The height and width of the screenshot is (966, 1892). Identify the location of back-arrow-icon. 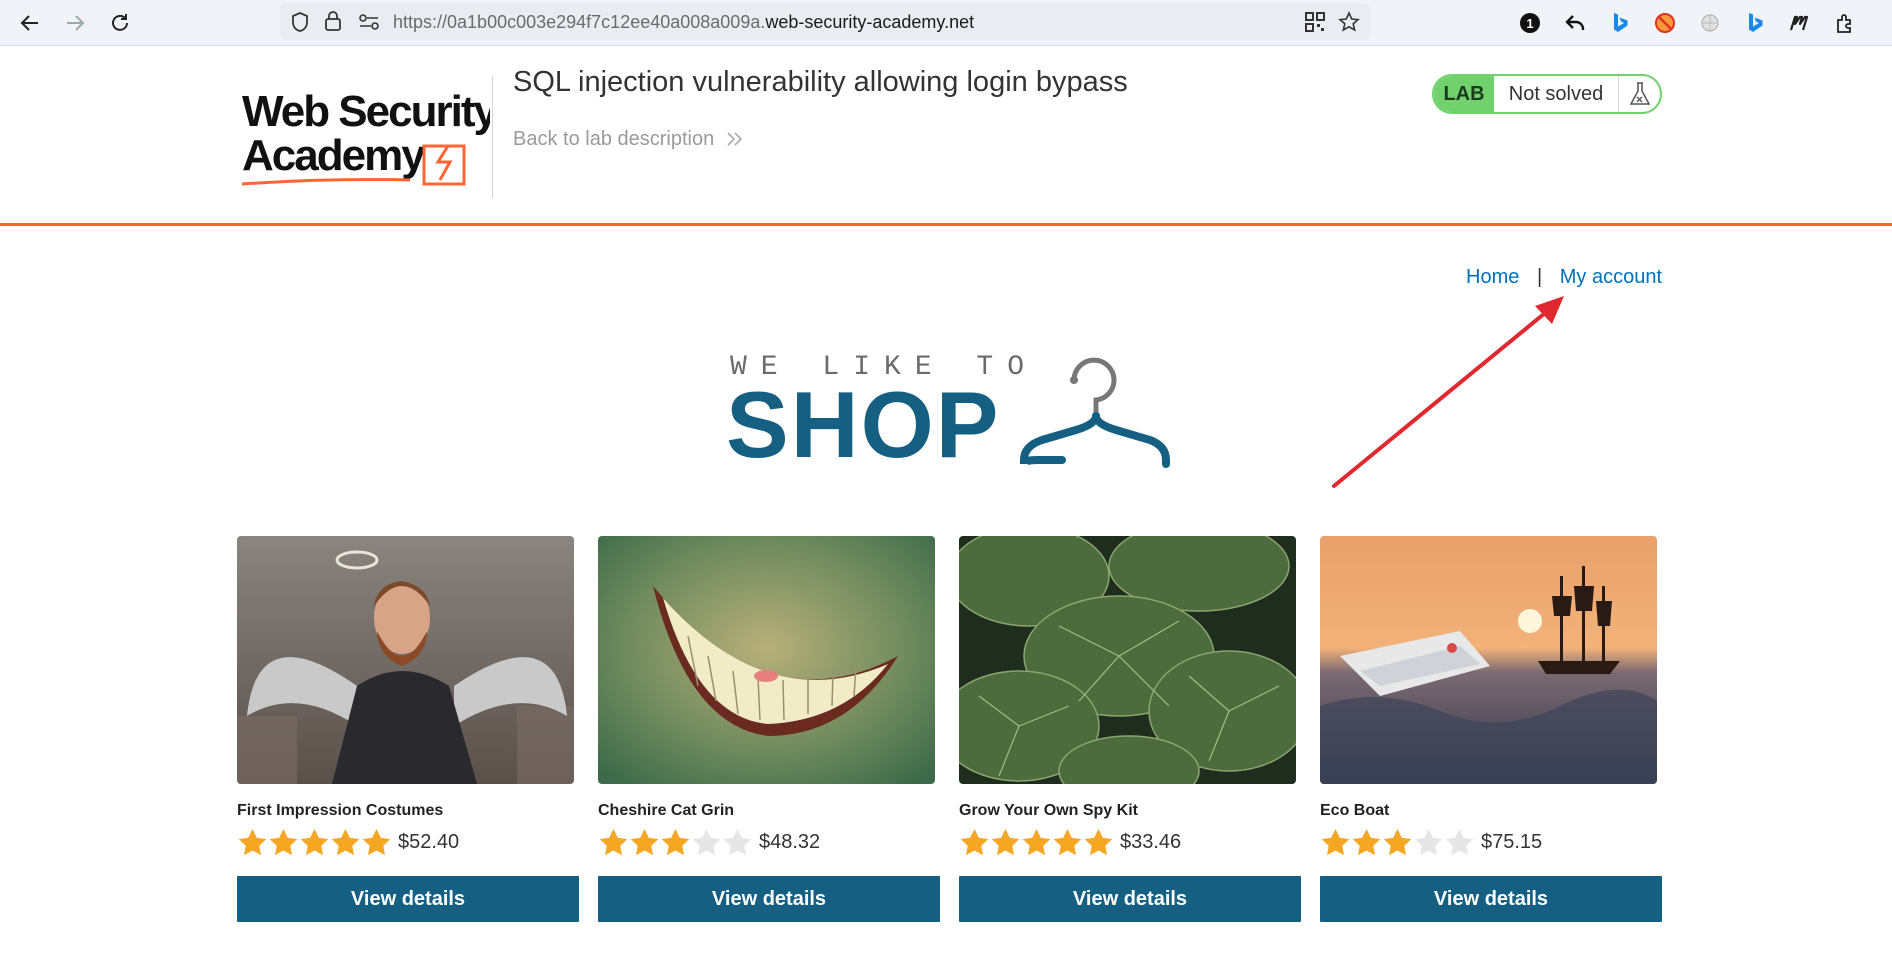
(30, 23).